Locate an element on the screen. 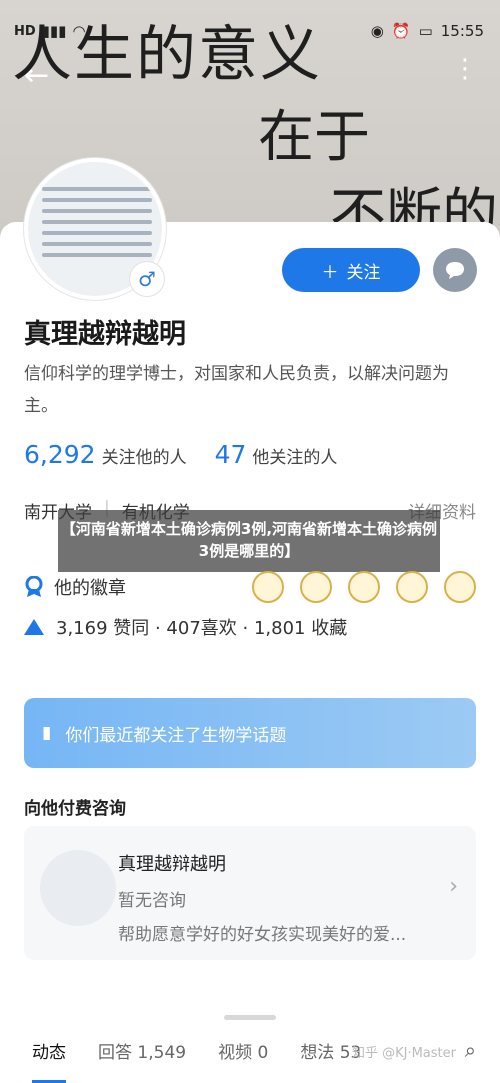 The image size is (500, 1083). engagement-stats: 3,169 赞同 · 407喜欢 · 1,801 收藏 is located at coordinates (185, 627).